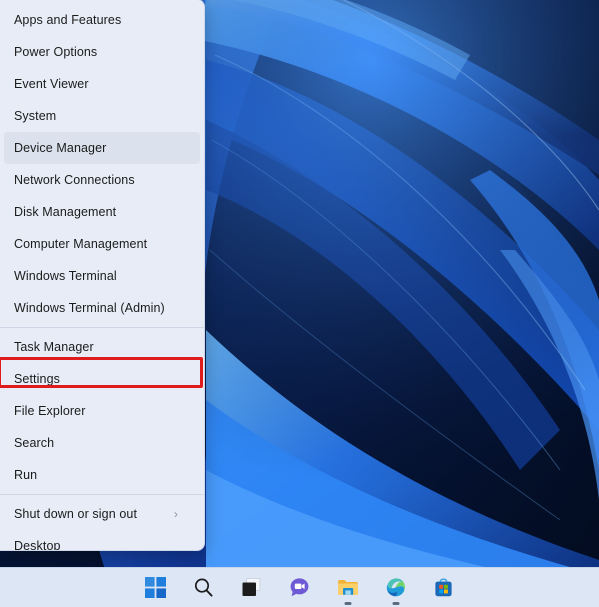 Image resolution: width=599 pixels, height=607 pixels. Describe the element at coordinates (50, 411) in the screenshot. I see `menu-item-label: File Explorer` at that location.